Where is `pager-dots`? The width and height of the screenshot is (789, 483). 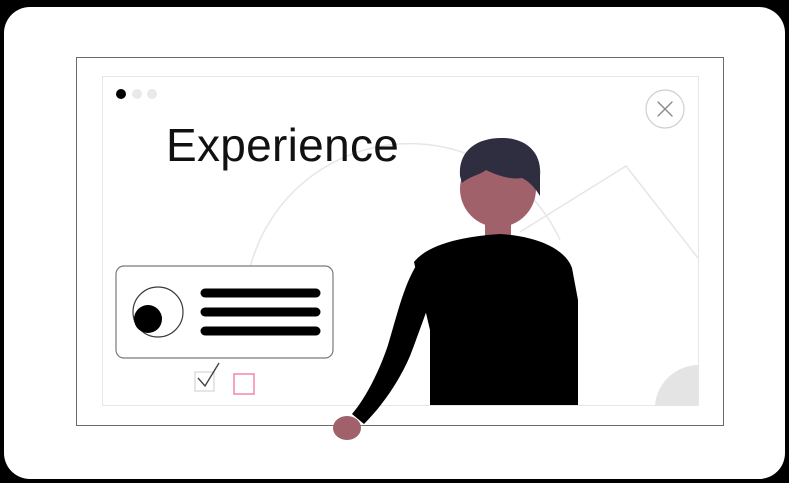 pager-dots is located at coordinates (136, 94).